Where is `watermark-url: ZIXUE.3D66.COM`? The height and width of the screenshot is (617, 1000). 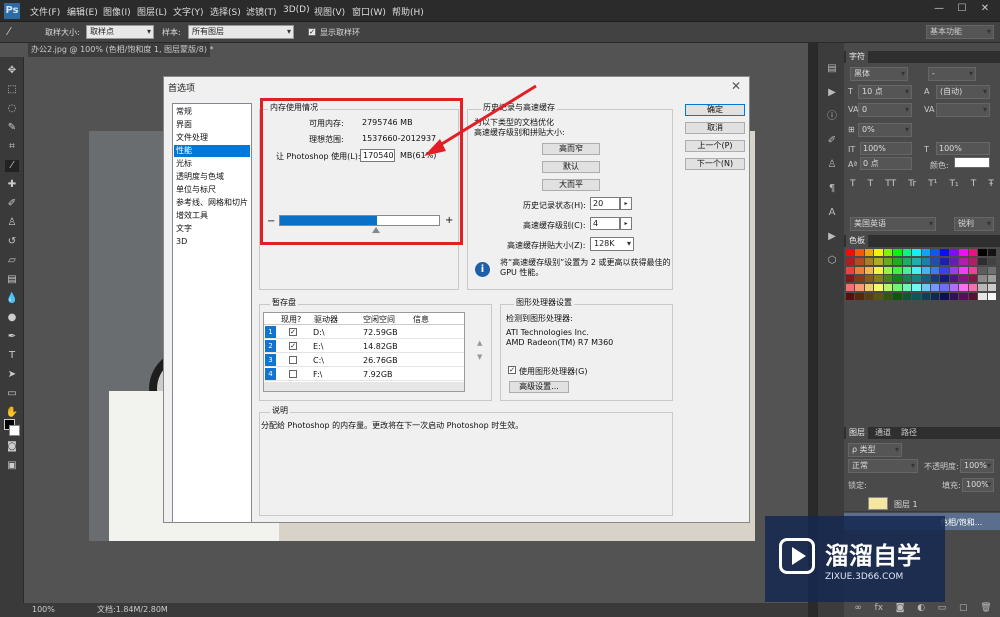 watermark-url: ZIXUE.3D66.COM is located at coordinates (864, 577).